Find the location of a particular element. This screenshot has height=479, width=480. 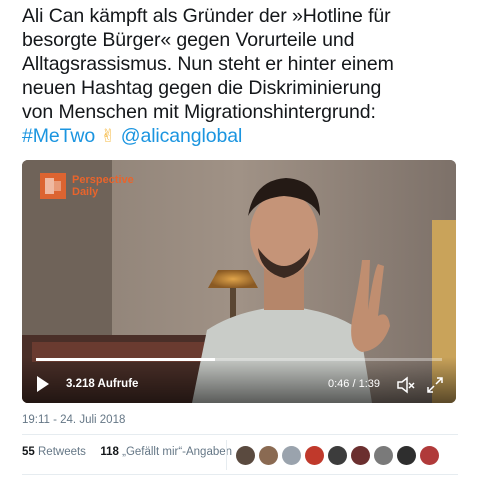

tweet-line: neuen Hashtag gegen die Diskriminierung is located at coordinates (202, 88).